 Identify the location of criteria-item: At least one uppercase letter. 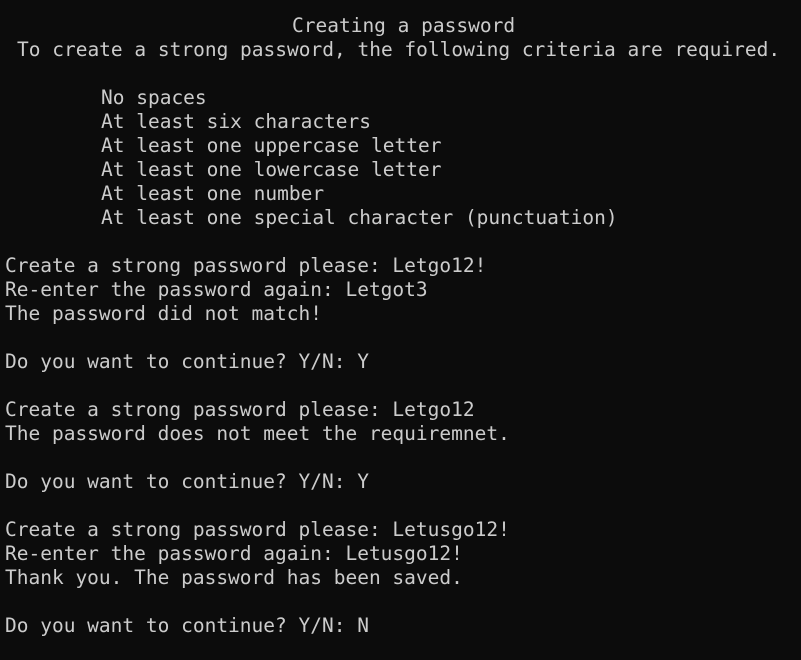
(271, 145).